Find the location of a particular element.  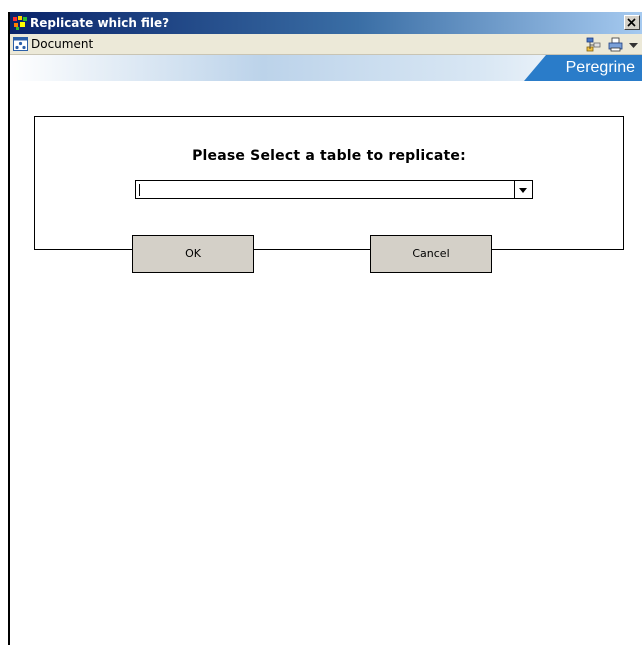

document-label: Document is located at coordinates (62, 44).